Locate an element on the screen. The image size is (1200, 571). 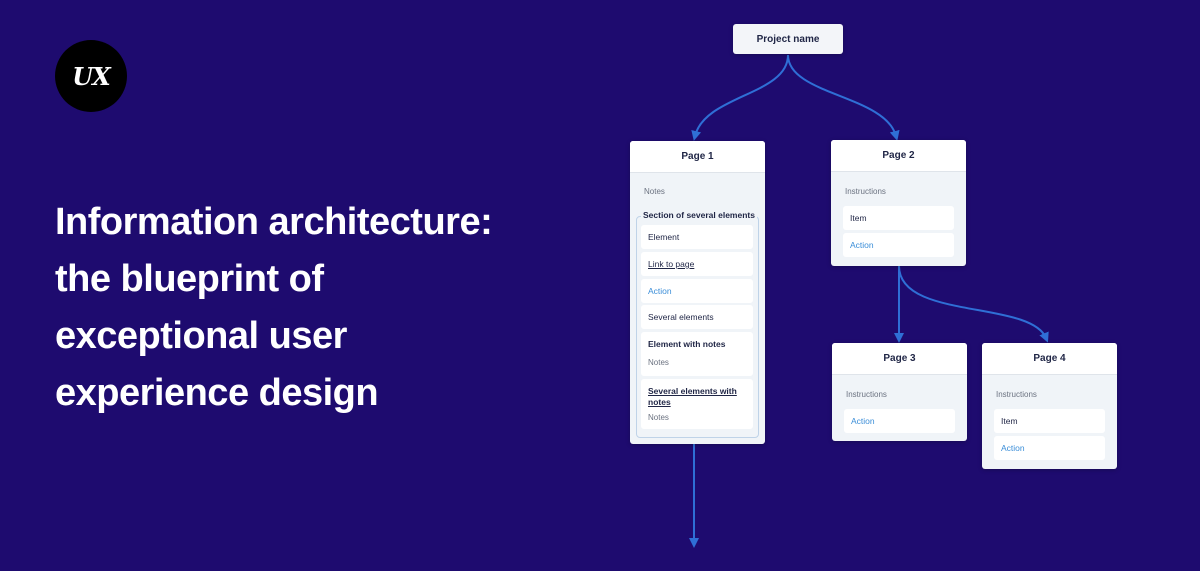
several-with-notes-title: Several elements with notes is located at coordinates (692, 396).